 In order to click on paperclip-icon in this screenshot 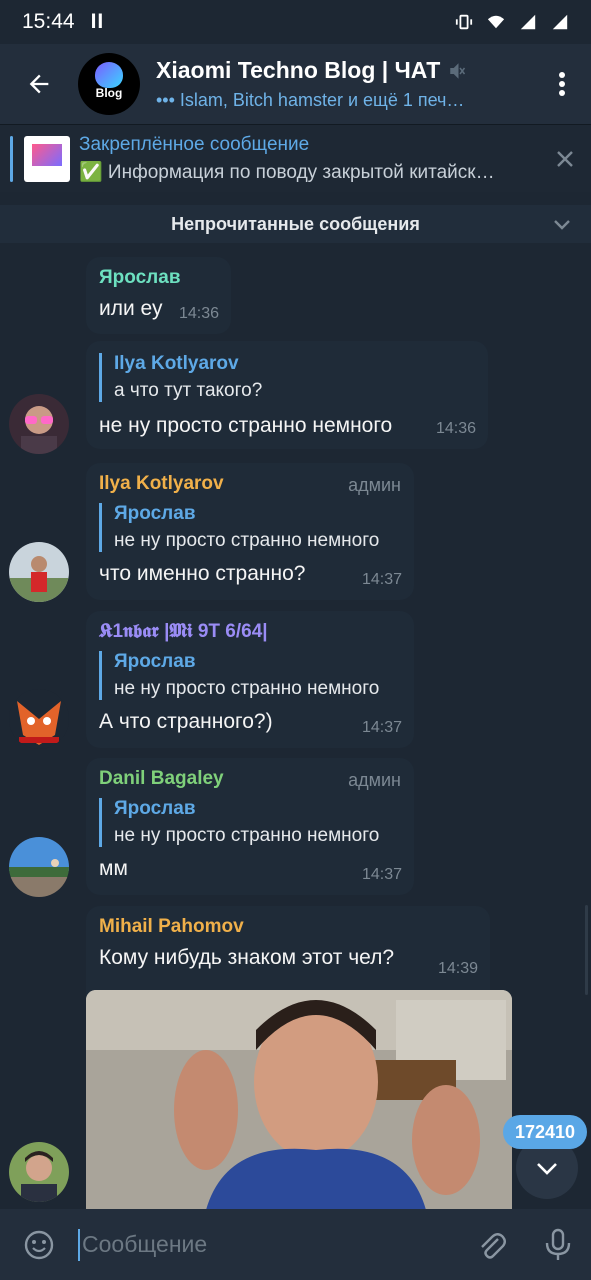, I will do `click(493, 1245)`.